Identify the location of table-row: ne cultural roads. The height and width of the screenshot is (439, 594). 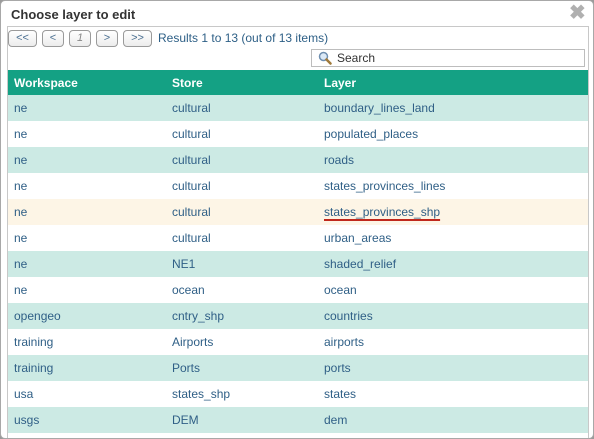
(298, 160).